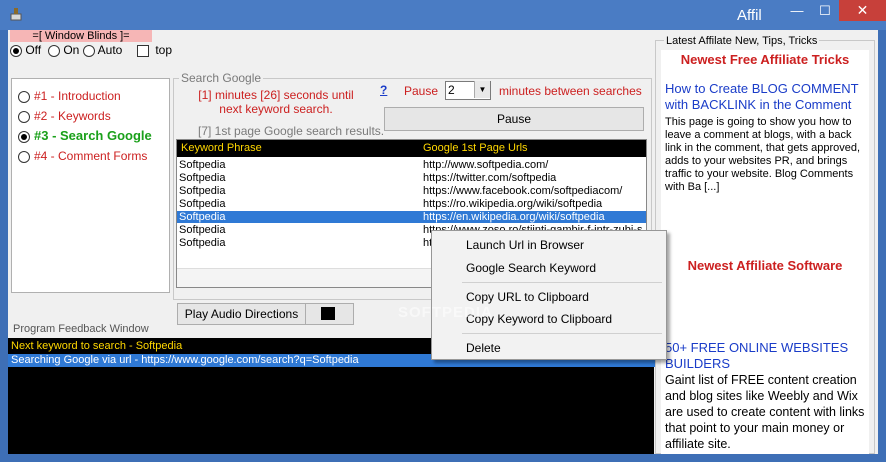 The width and height of the screenshot is (886, 462). I want to click on software-heading: Newest Affiliate Software, so click(765, 265).